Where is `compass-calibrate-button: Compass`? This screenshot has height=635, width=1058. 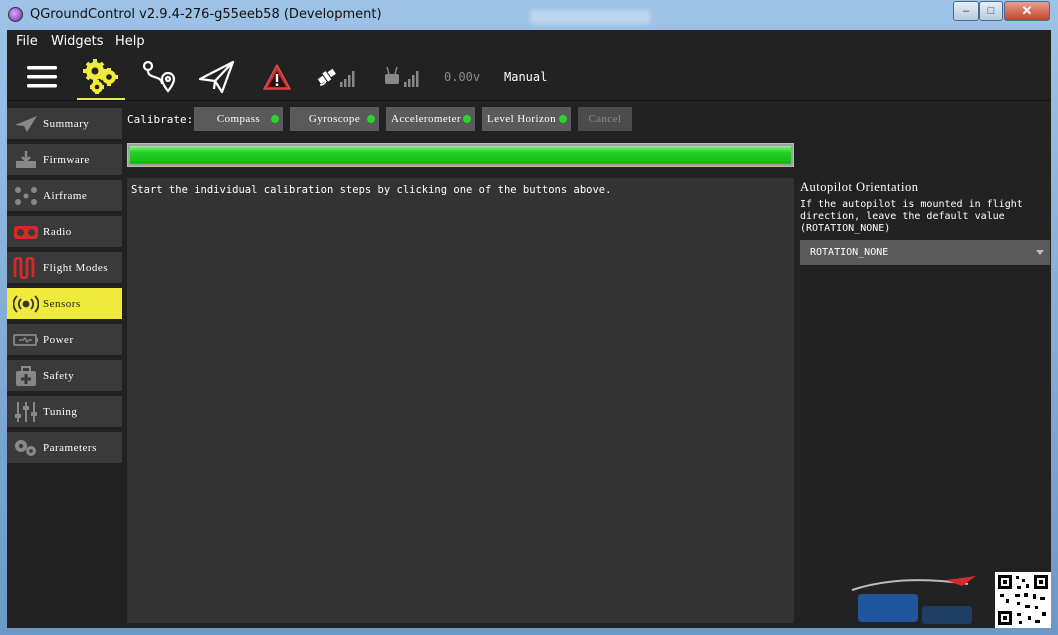
compass-calibrate-button: Compass is located at coordinates (238, 119).